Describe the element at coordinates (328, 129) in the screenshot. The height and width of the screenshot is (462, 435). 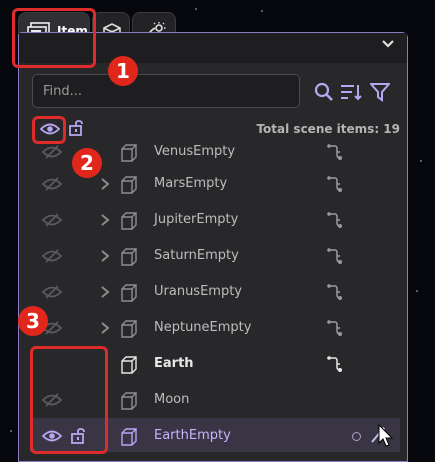
I see `total-scene-items: Total scene items: 19` at that location.